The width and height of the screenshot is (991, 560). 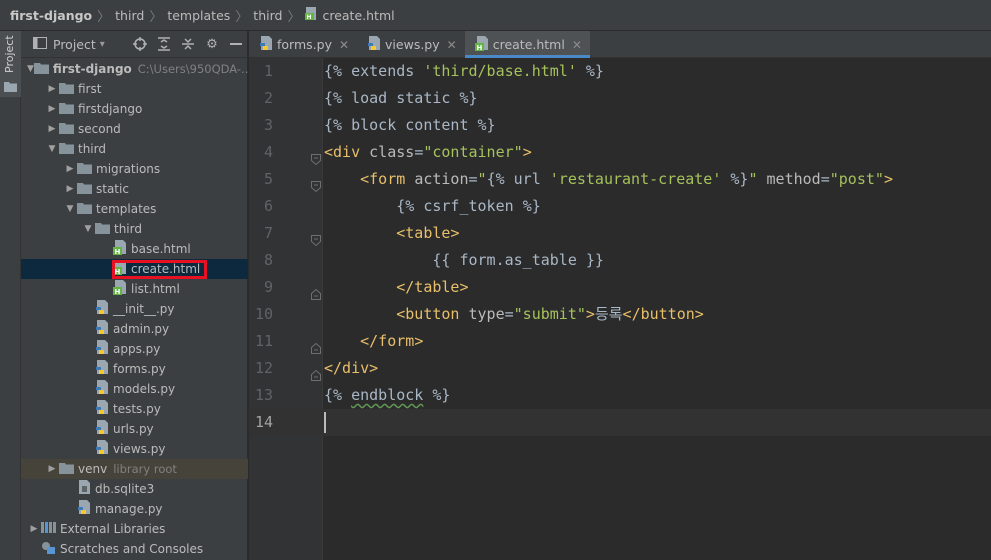 I want to click on tree-item-db-sqlite3: db.sqlite3, so click(x=134, y=489).